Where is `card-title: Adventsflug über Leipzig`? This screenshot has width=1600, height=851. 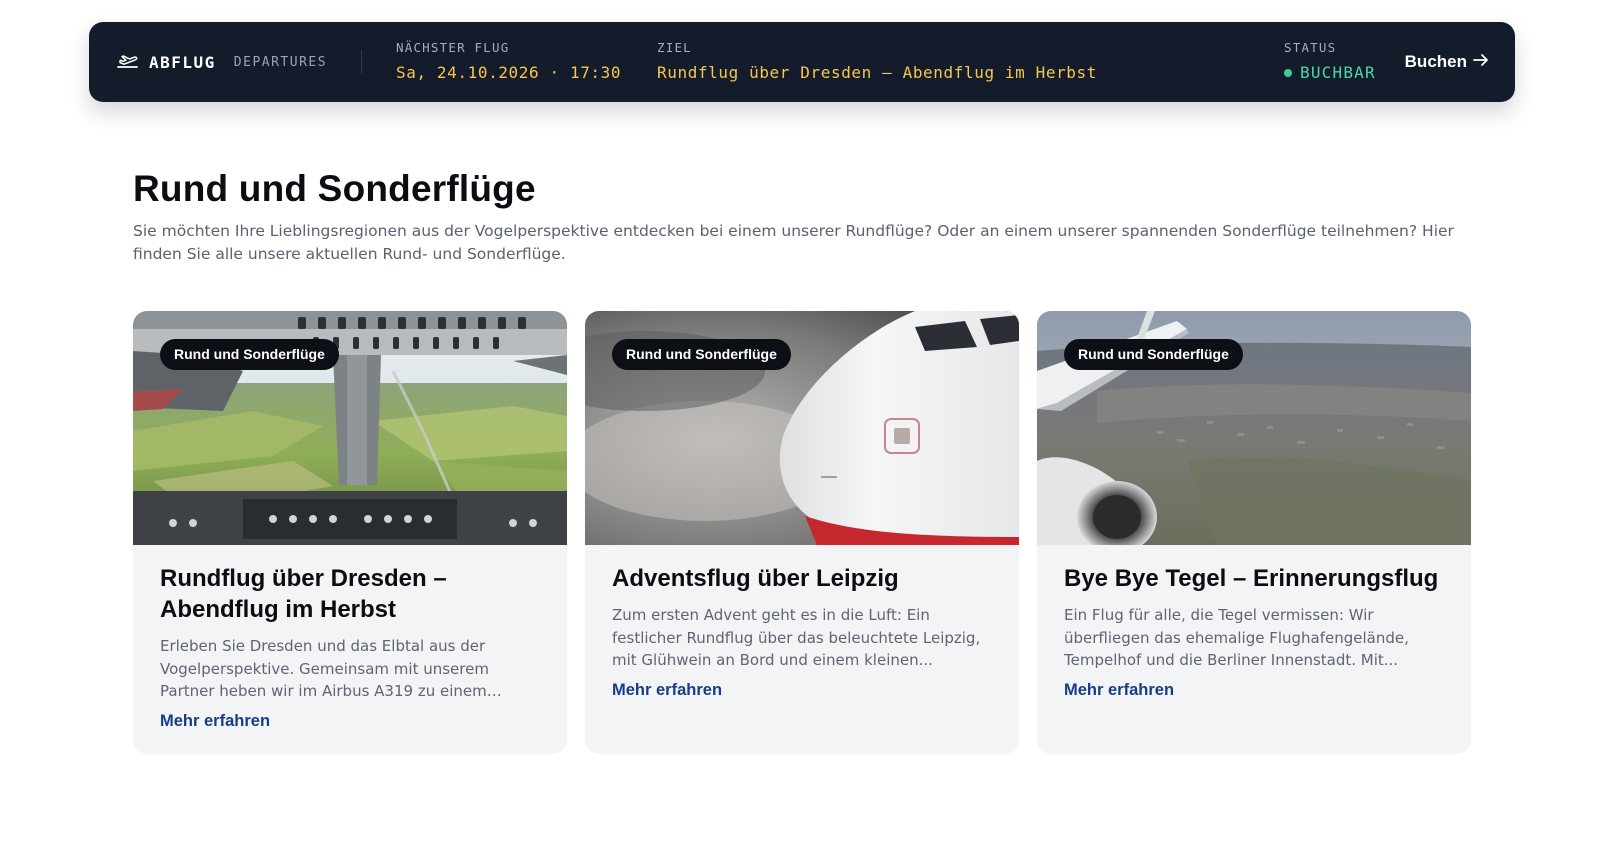 card-title: Adventsflug über Leipzig is located at coordinates (802, 578).